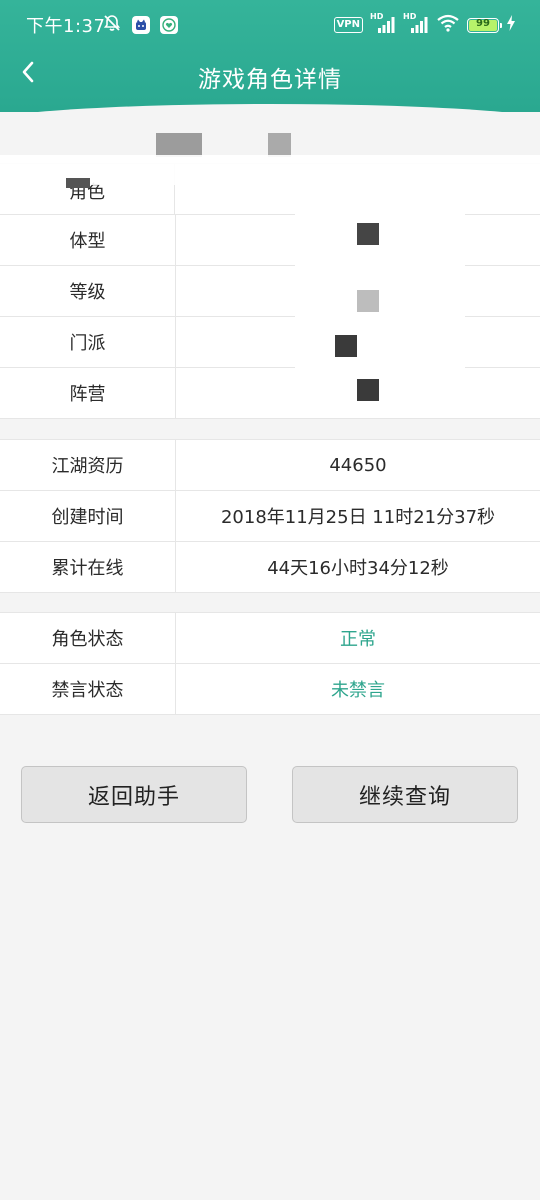 The image size is (540, 1200). I want to click on status-bar: 下午1:37 VPN HD HD 99, so click(270, 24).